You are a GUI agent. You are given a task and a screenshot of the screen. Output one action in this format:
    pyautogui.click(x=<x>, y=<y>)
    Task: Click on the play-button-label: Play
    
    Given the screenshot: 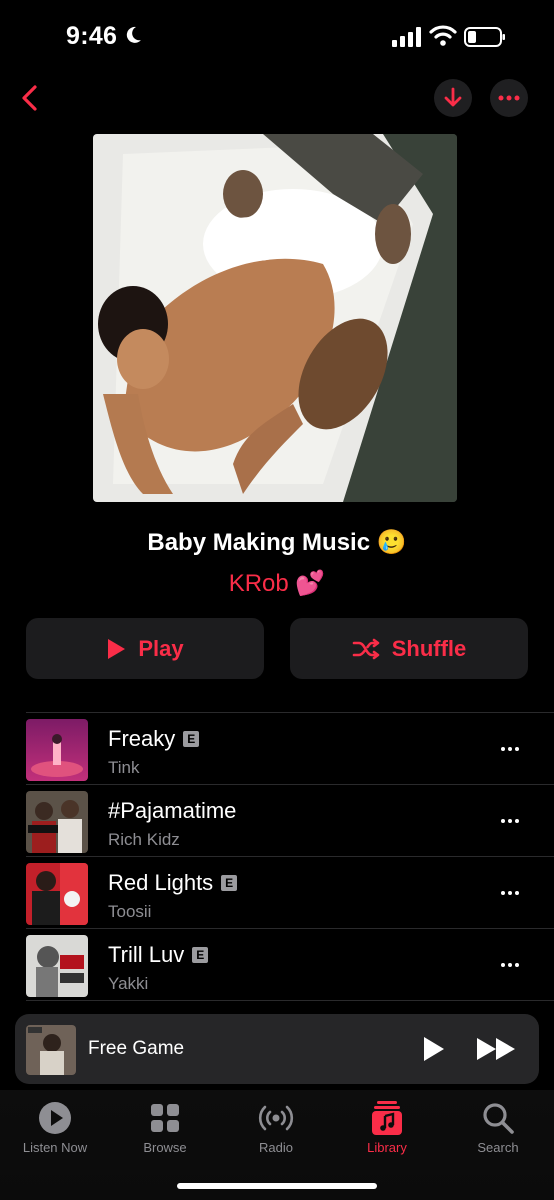 What is the action you would take?
    pyautogui.click(x=161, y=648)
    